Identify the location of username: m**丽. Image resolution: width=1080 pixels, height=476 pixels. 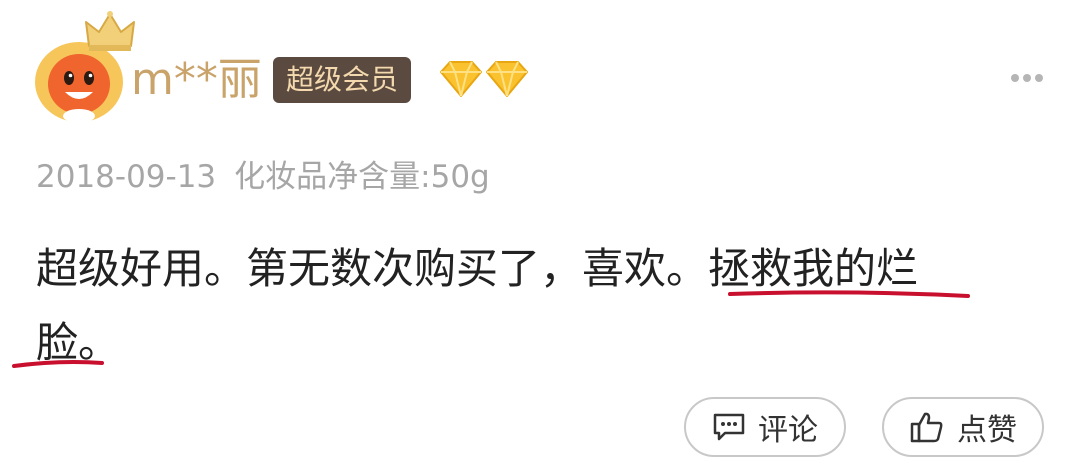
(196, 80).